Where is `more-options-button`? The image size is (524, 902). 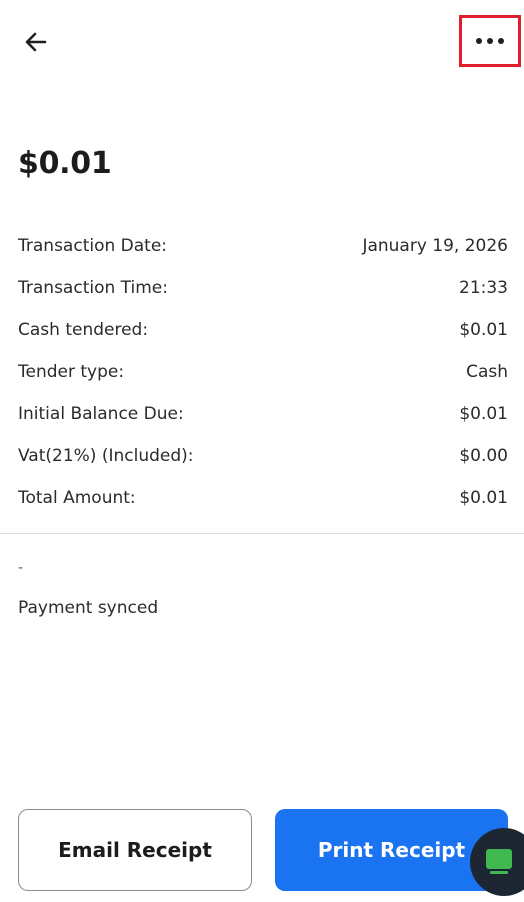
more-options-button is located at coordinates (490, 41).